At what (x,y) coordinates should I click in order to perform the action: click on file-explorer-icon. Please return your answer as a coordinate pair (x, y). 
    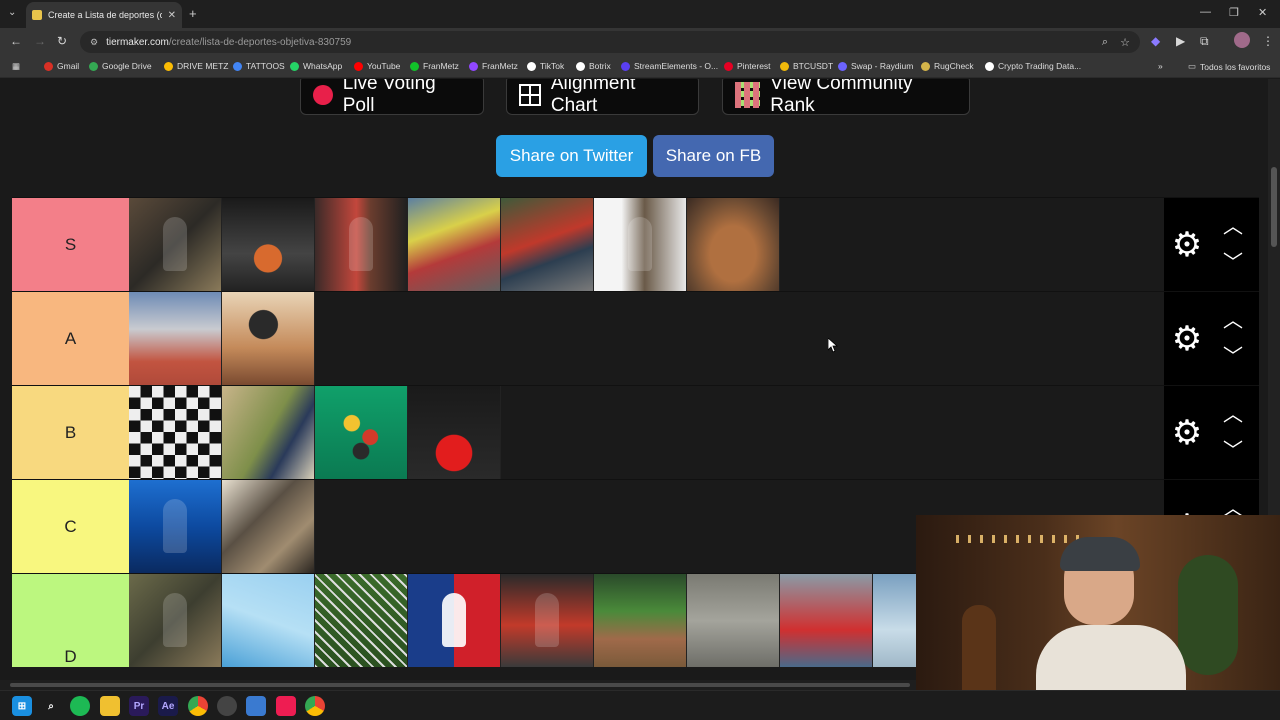
    Looking at the image, I should click on (110, 706).